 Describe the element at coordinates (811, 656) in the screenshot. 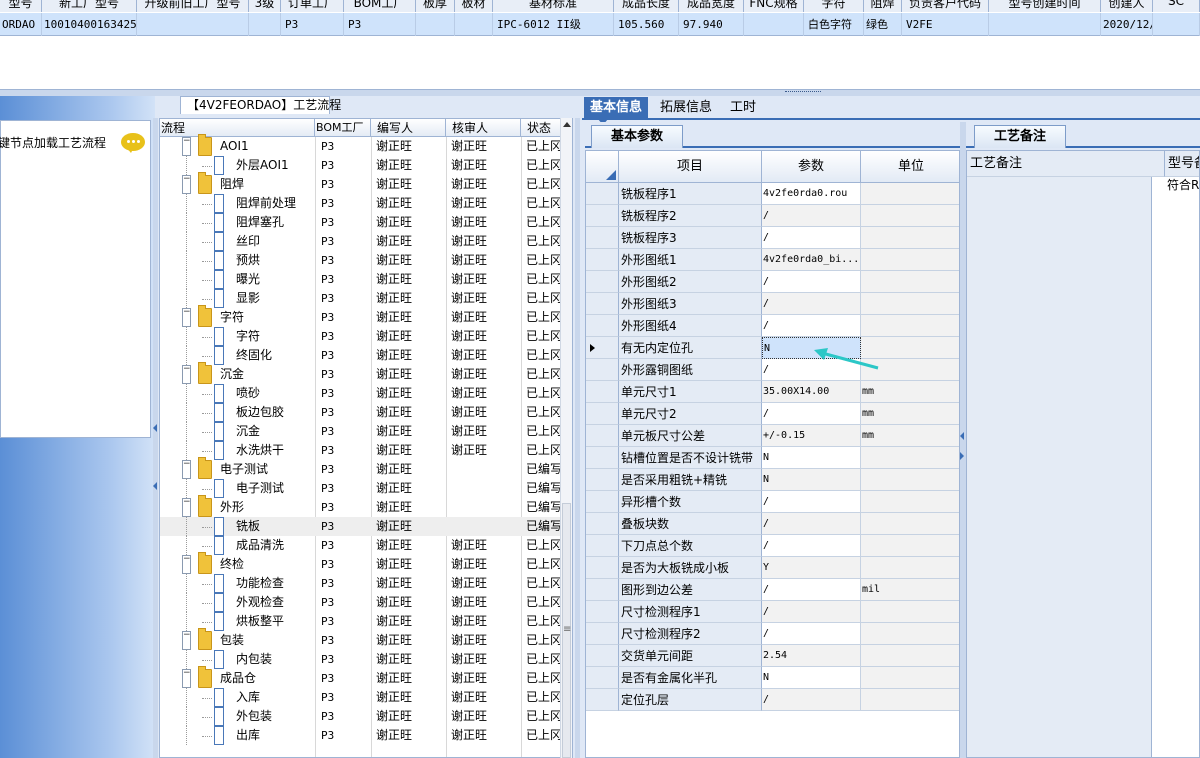

I see `param-value: 2.54` at that location.